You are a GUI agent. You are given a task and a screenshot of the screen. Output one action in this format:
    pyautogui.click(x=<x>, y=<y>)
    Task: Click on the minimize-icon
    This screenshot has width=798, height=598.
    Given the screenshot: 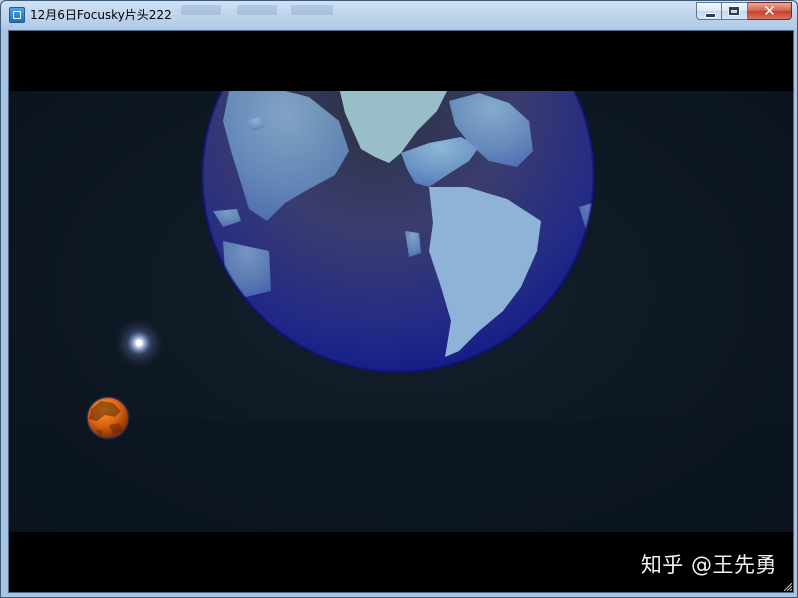 What is the action you would take?
    pyautogui.click(x=710, y=15)
    